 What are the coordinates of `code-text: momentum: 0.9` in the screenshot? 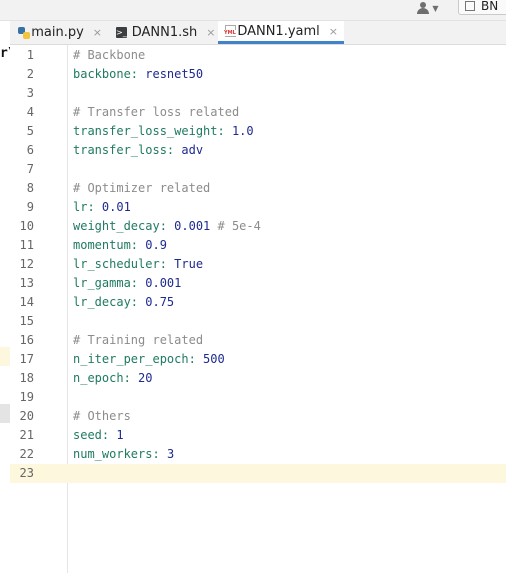 It's located at (120, 245).